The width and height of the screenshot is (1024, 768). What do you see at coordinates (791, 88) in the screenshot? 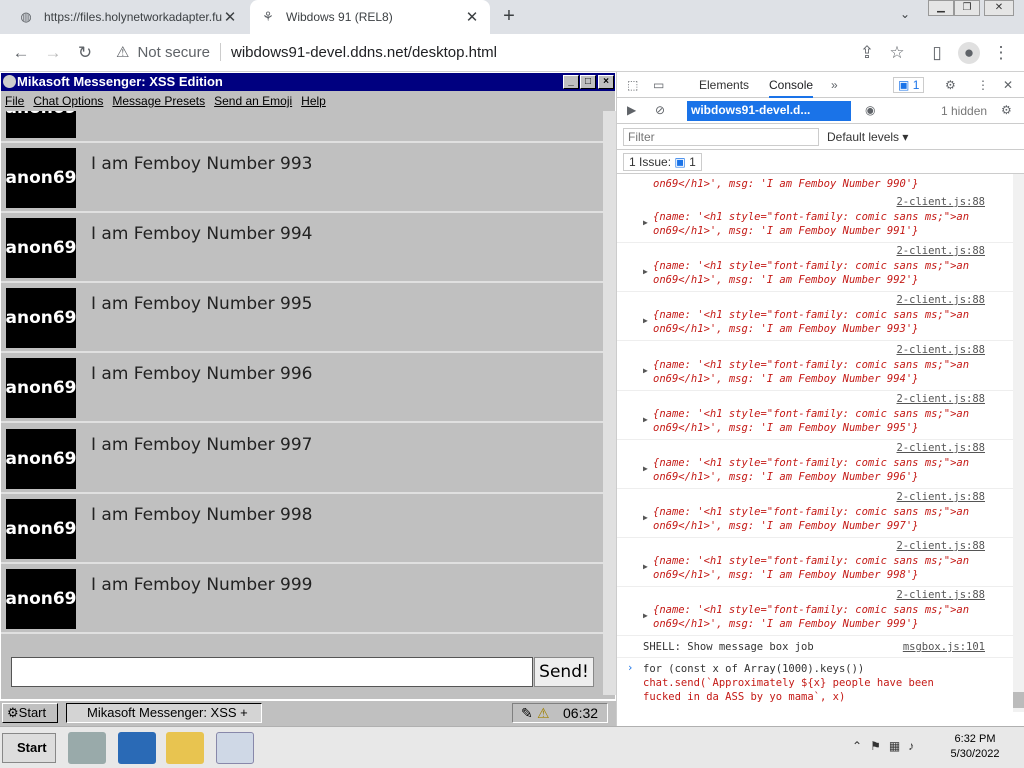
I see `tab-console: Console` at bounding box center [791, 88].